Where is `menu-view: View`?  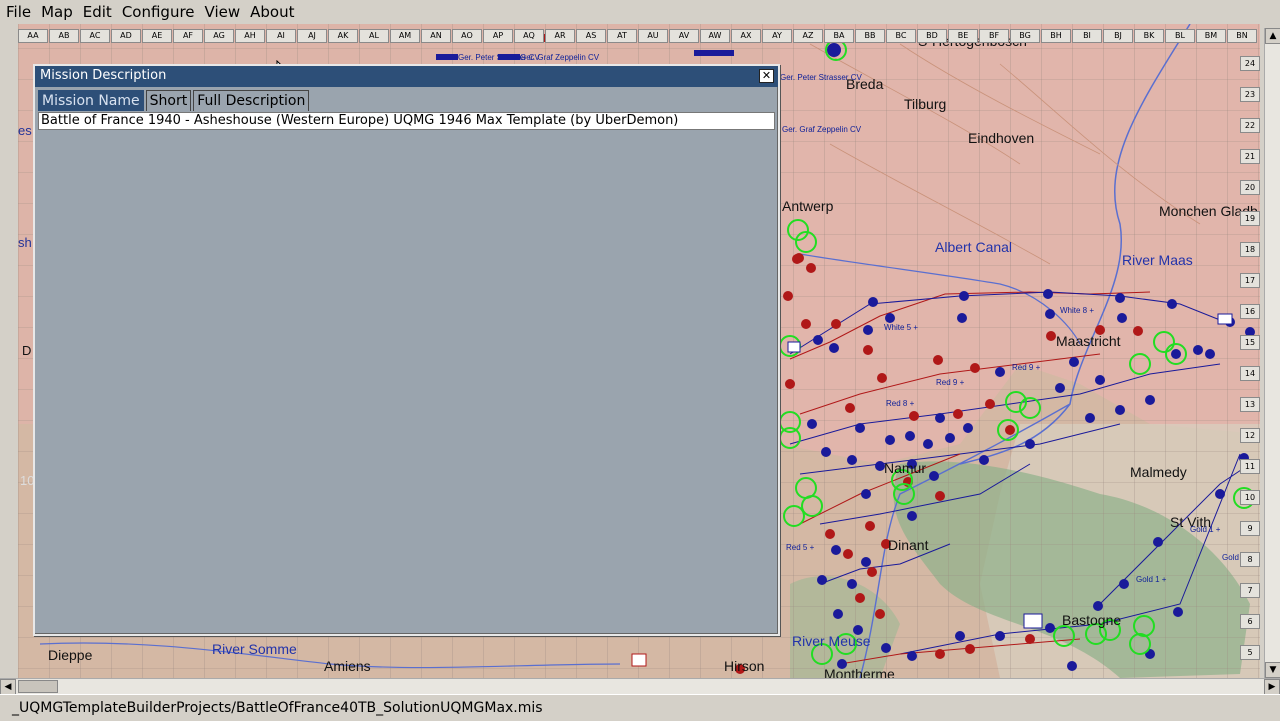 menu-view: View is located at coordinates (223, 12).